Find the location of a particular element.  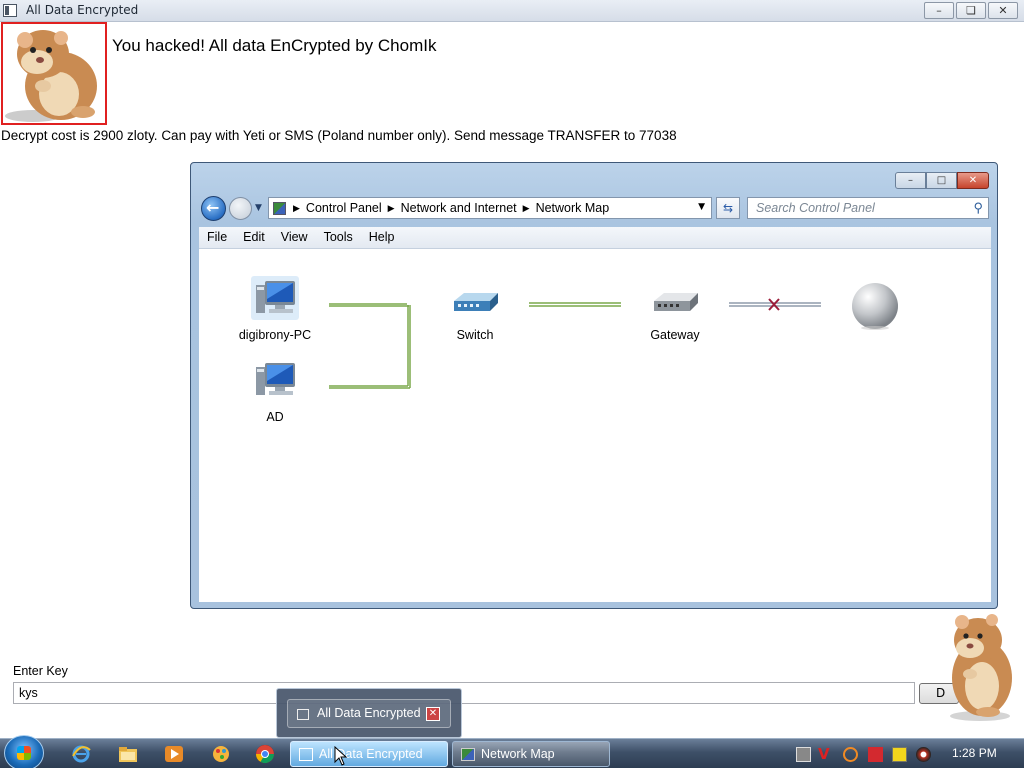

forward-arrow-icon is located at coordinates (240, 208).